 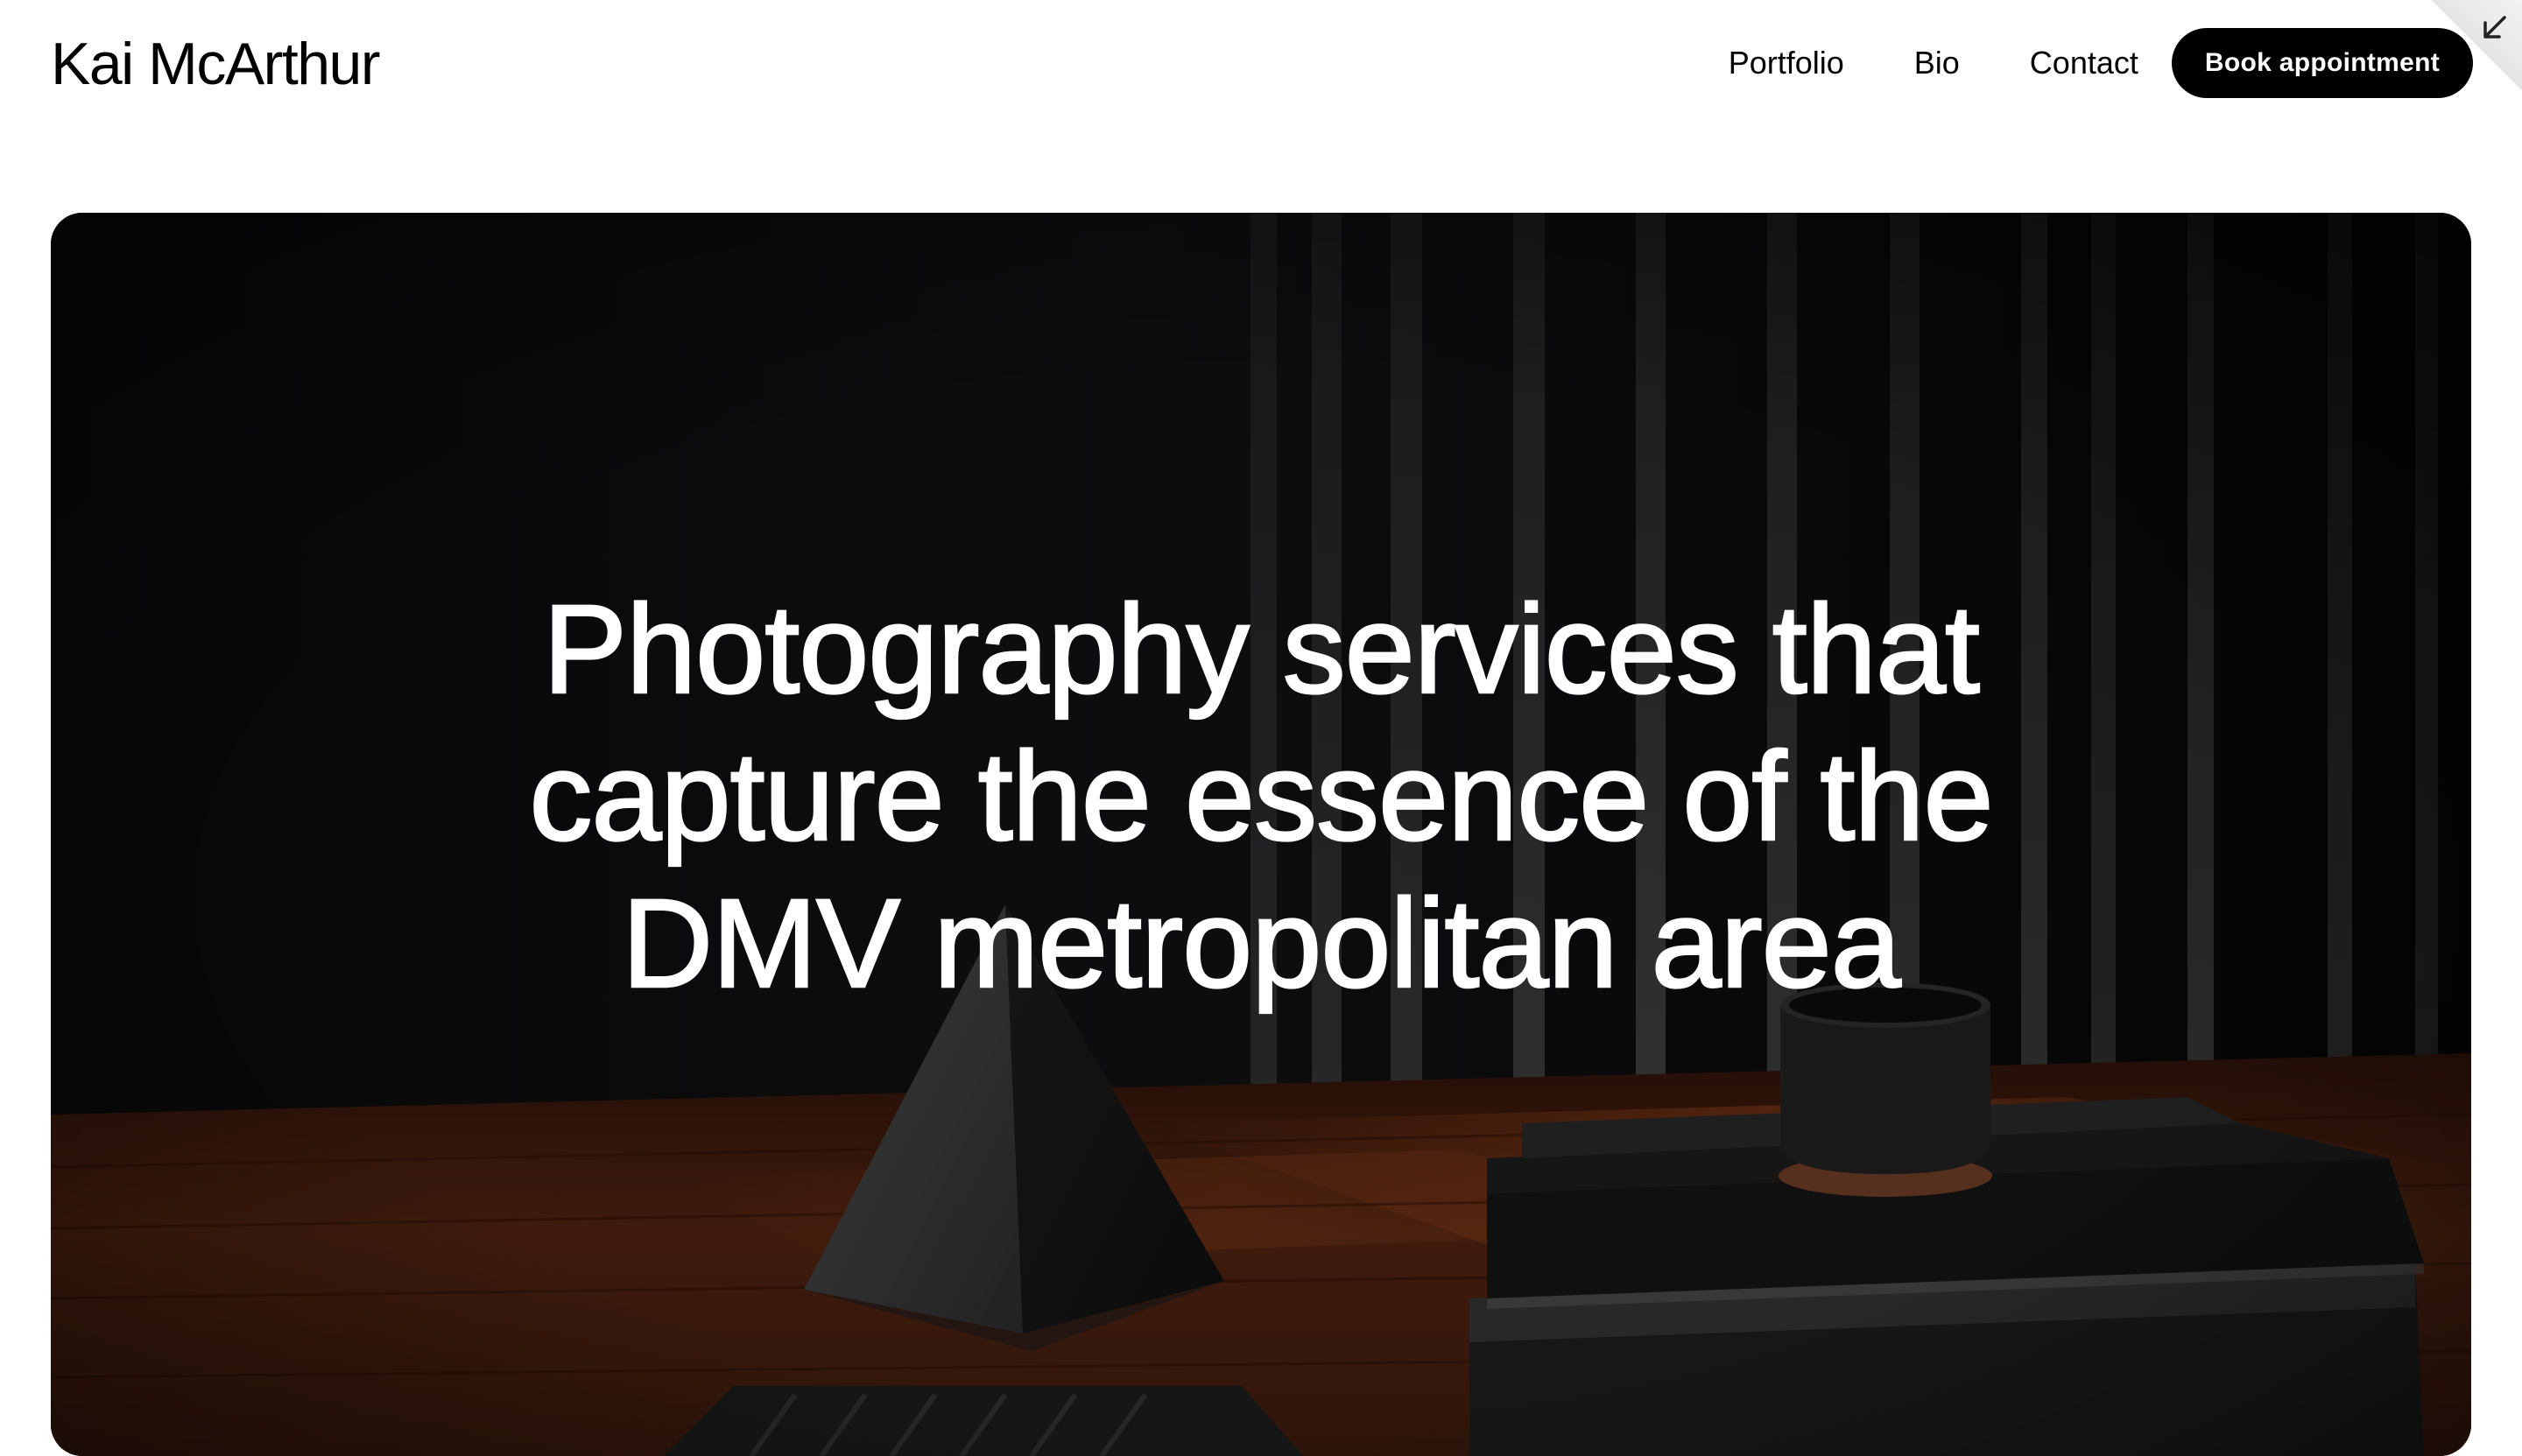 I want to click on nav-link-bio: Bio, so click(x=1937, y=63).